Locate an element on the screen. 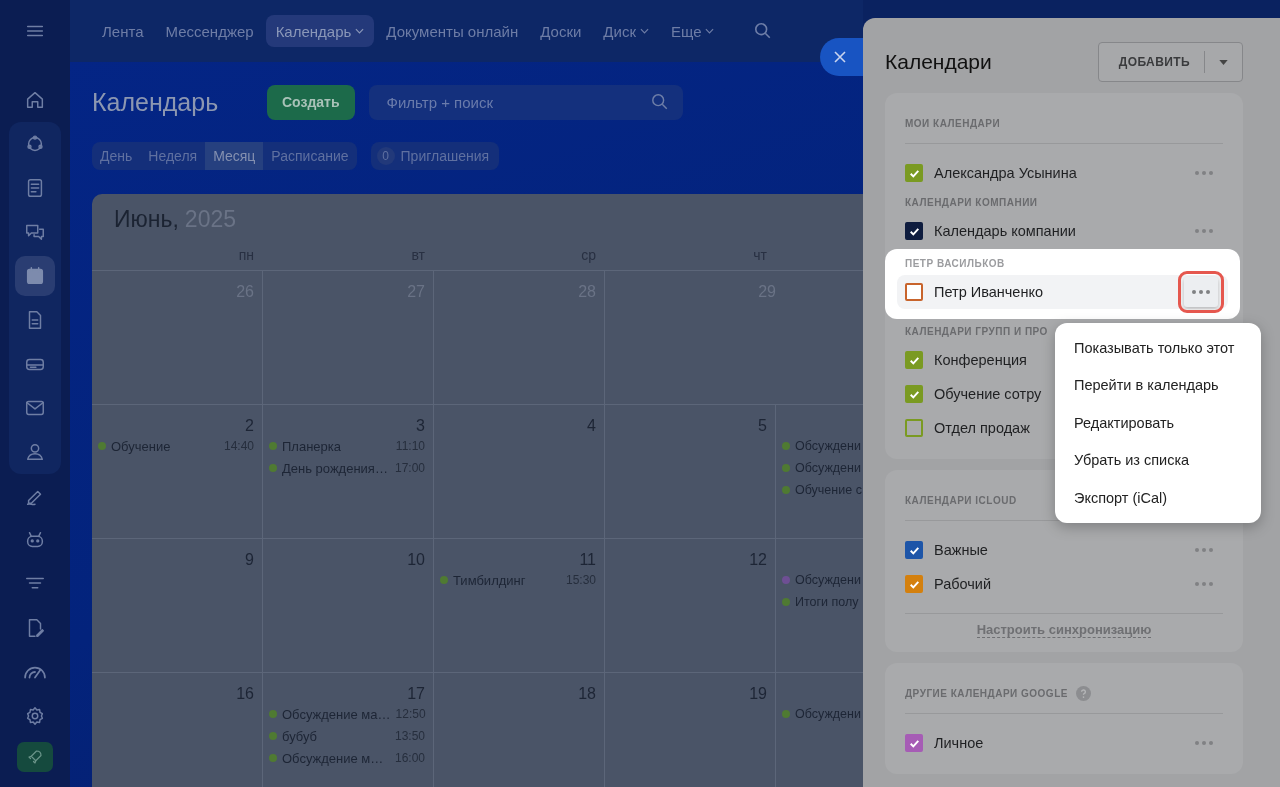 Image resolution: width=1280 pixels, height=787 pixels. calendar-name: Важные is located at coordinates (961, 550).